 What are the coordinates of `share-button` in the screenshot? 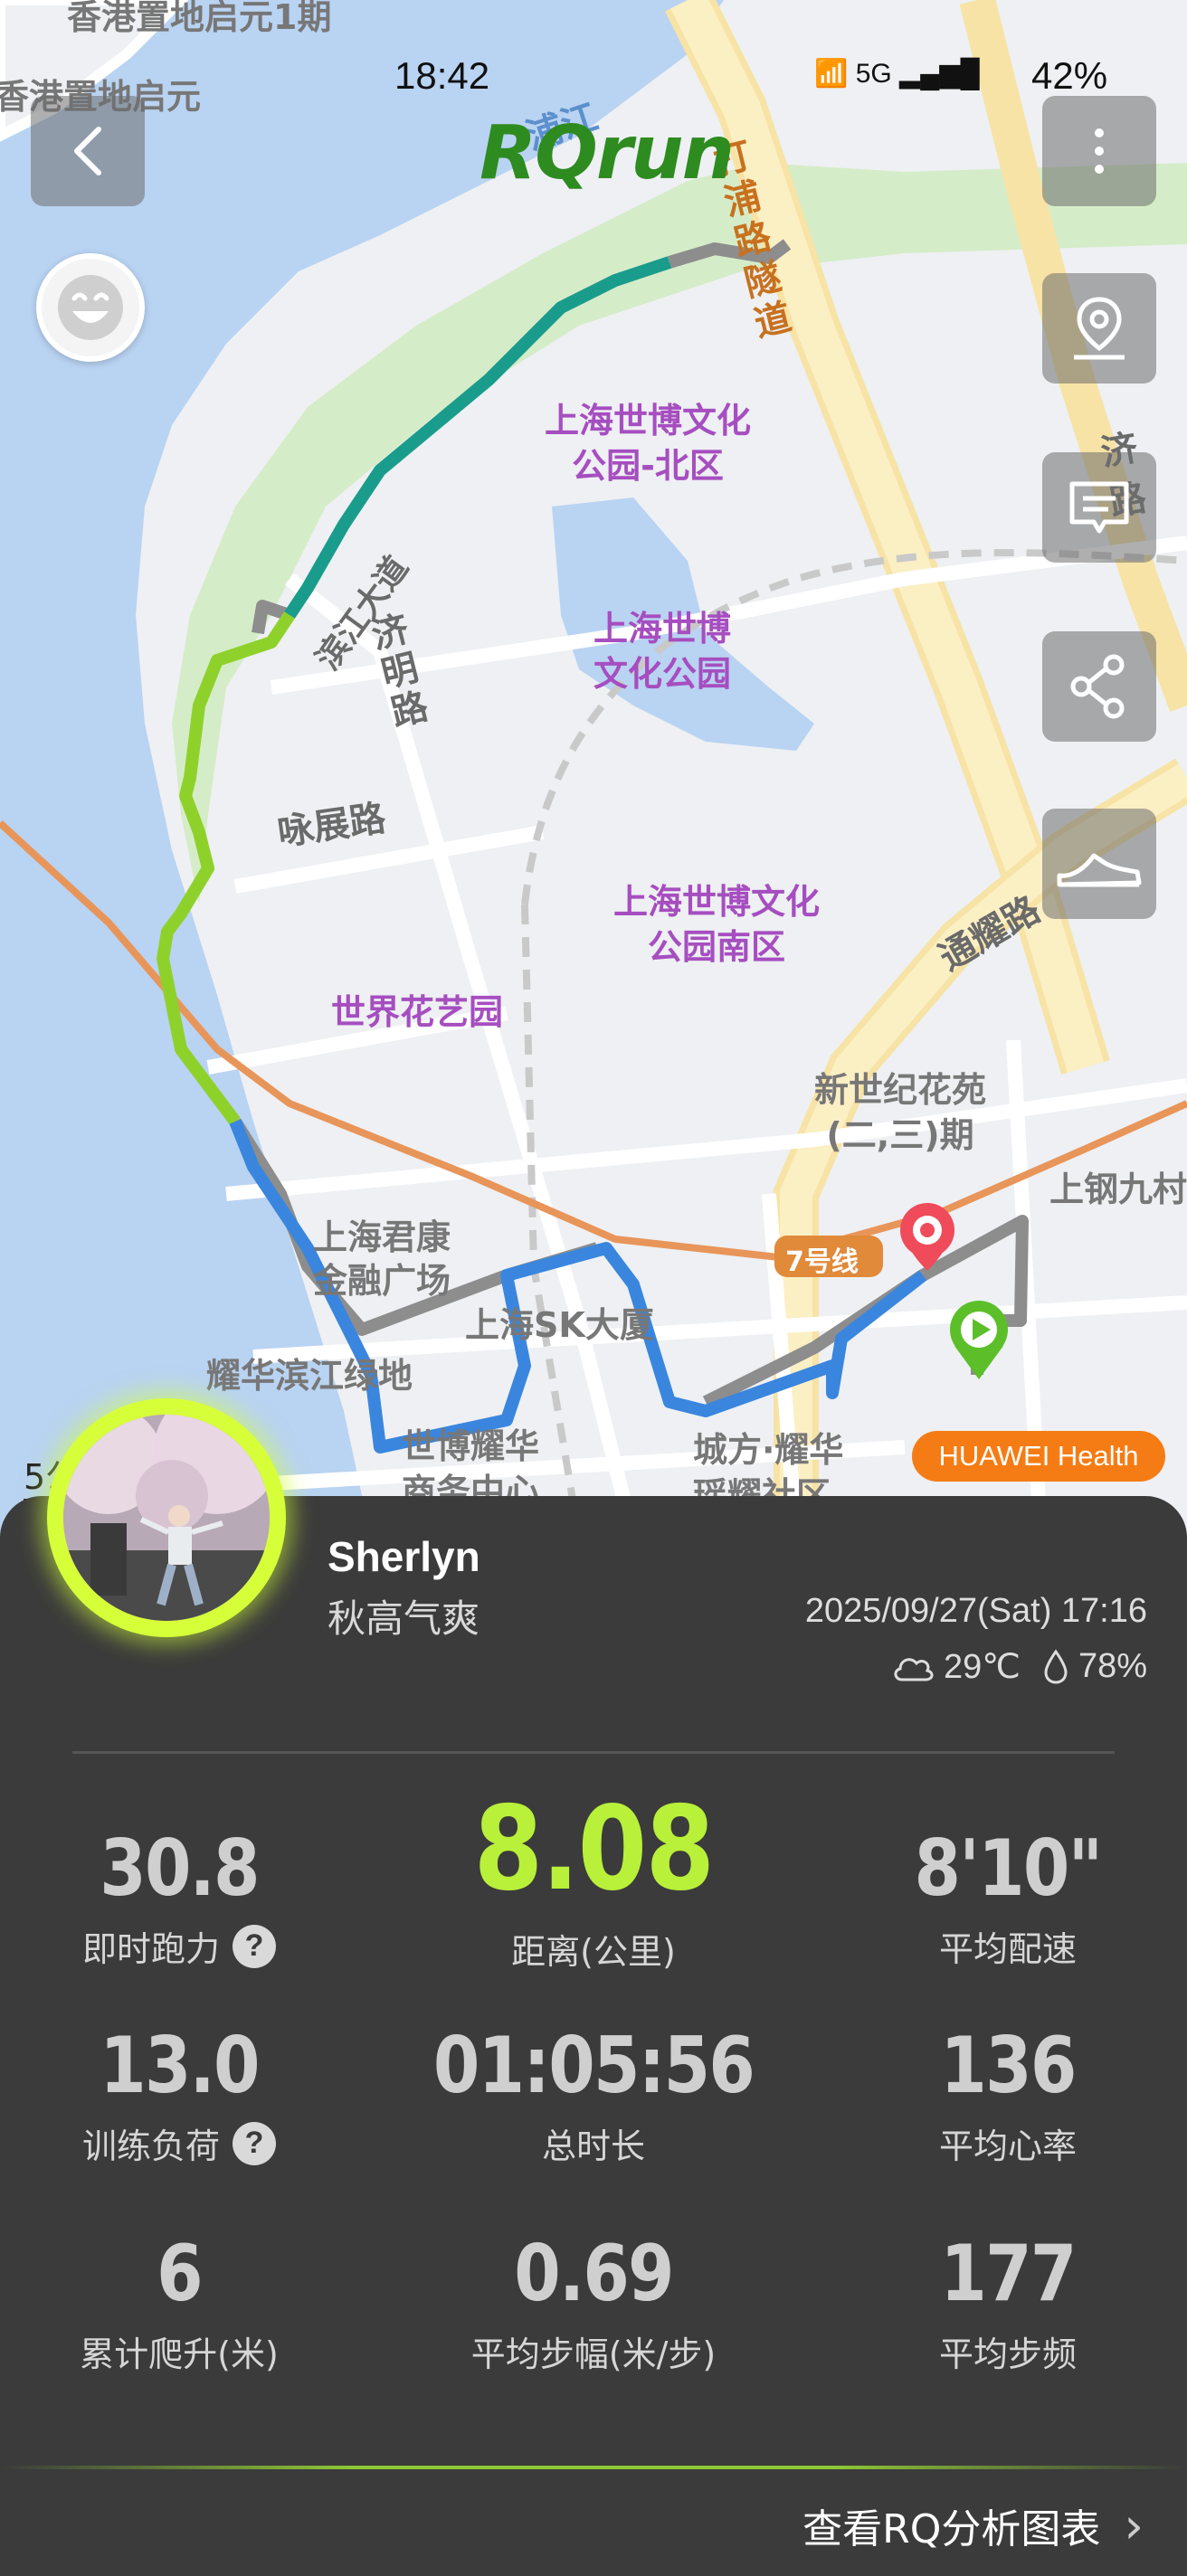 It's located at (1099, 687).